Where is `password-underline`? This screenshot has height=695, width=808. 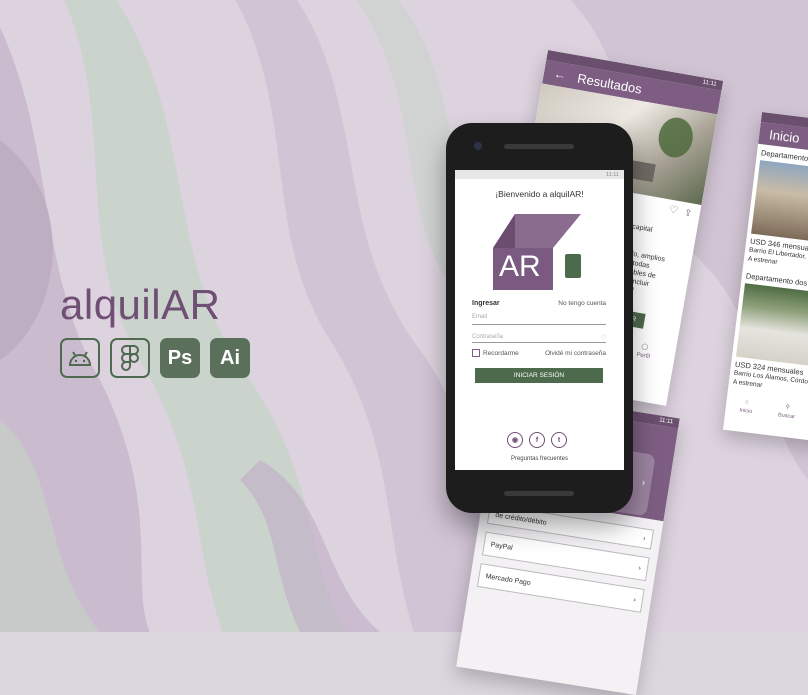 password-underline is located at coordinates (539, 342).